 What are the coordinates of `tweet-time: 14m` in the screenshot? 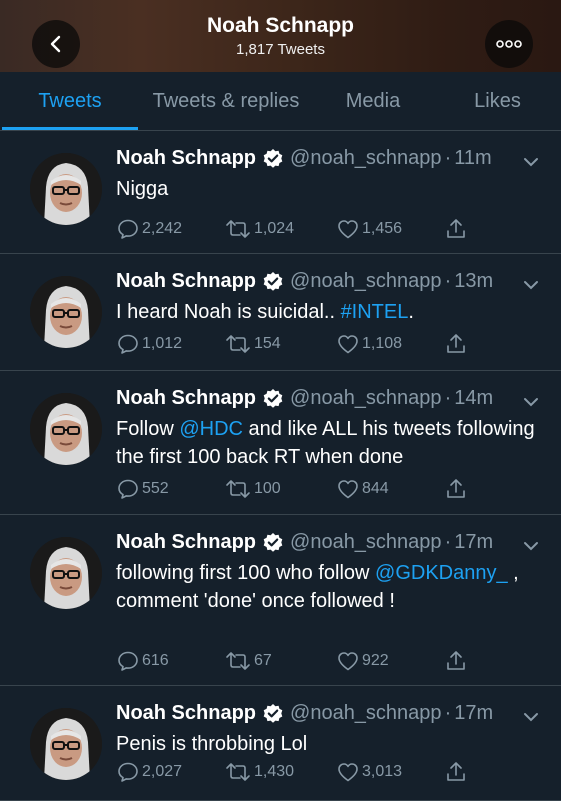 It's located at (473, 398).